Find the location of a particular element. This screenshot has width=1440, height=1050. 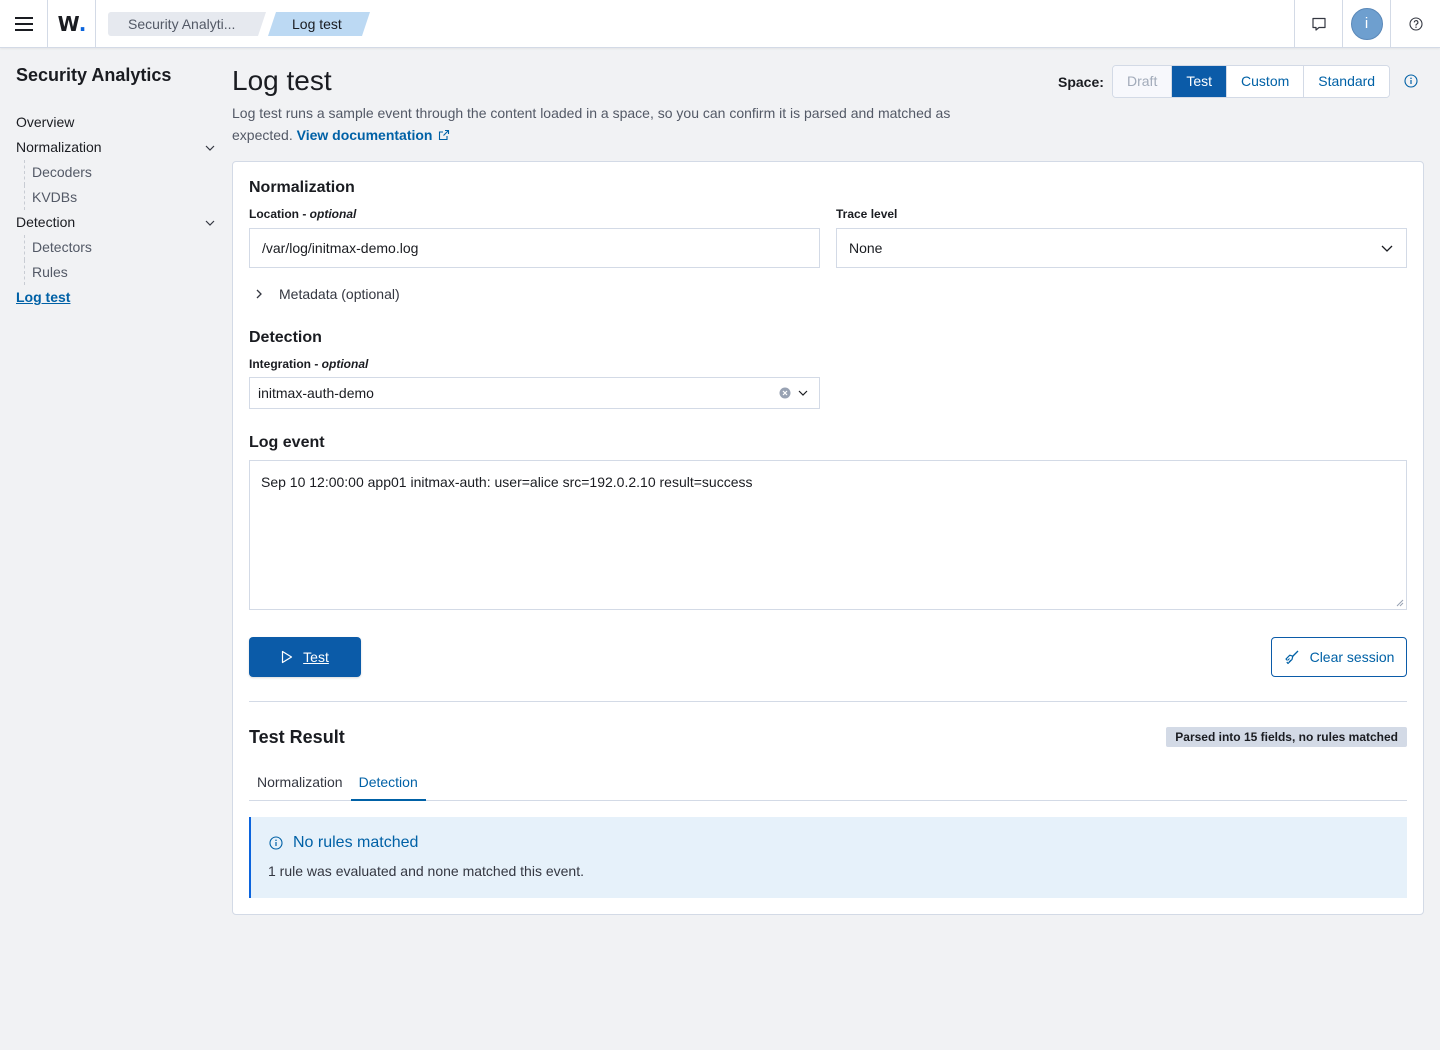

broom-icon is located at coordinates (1291, 657).